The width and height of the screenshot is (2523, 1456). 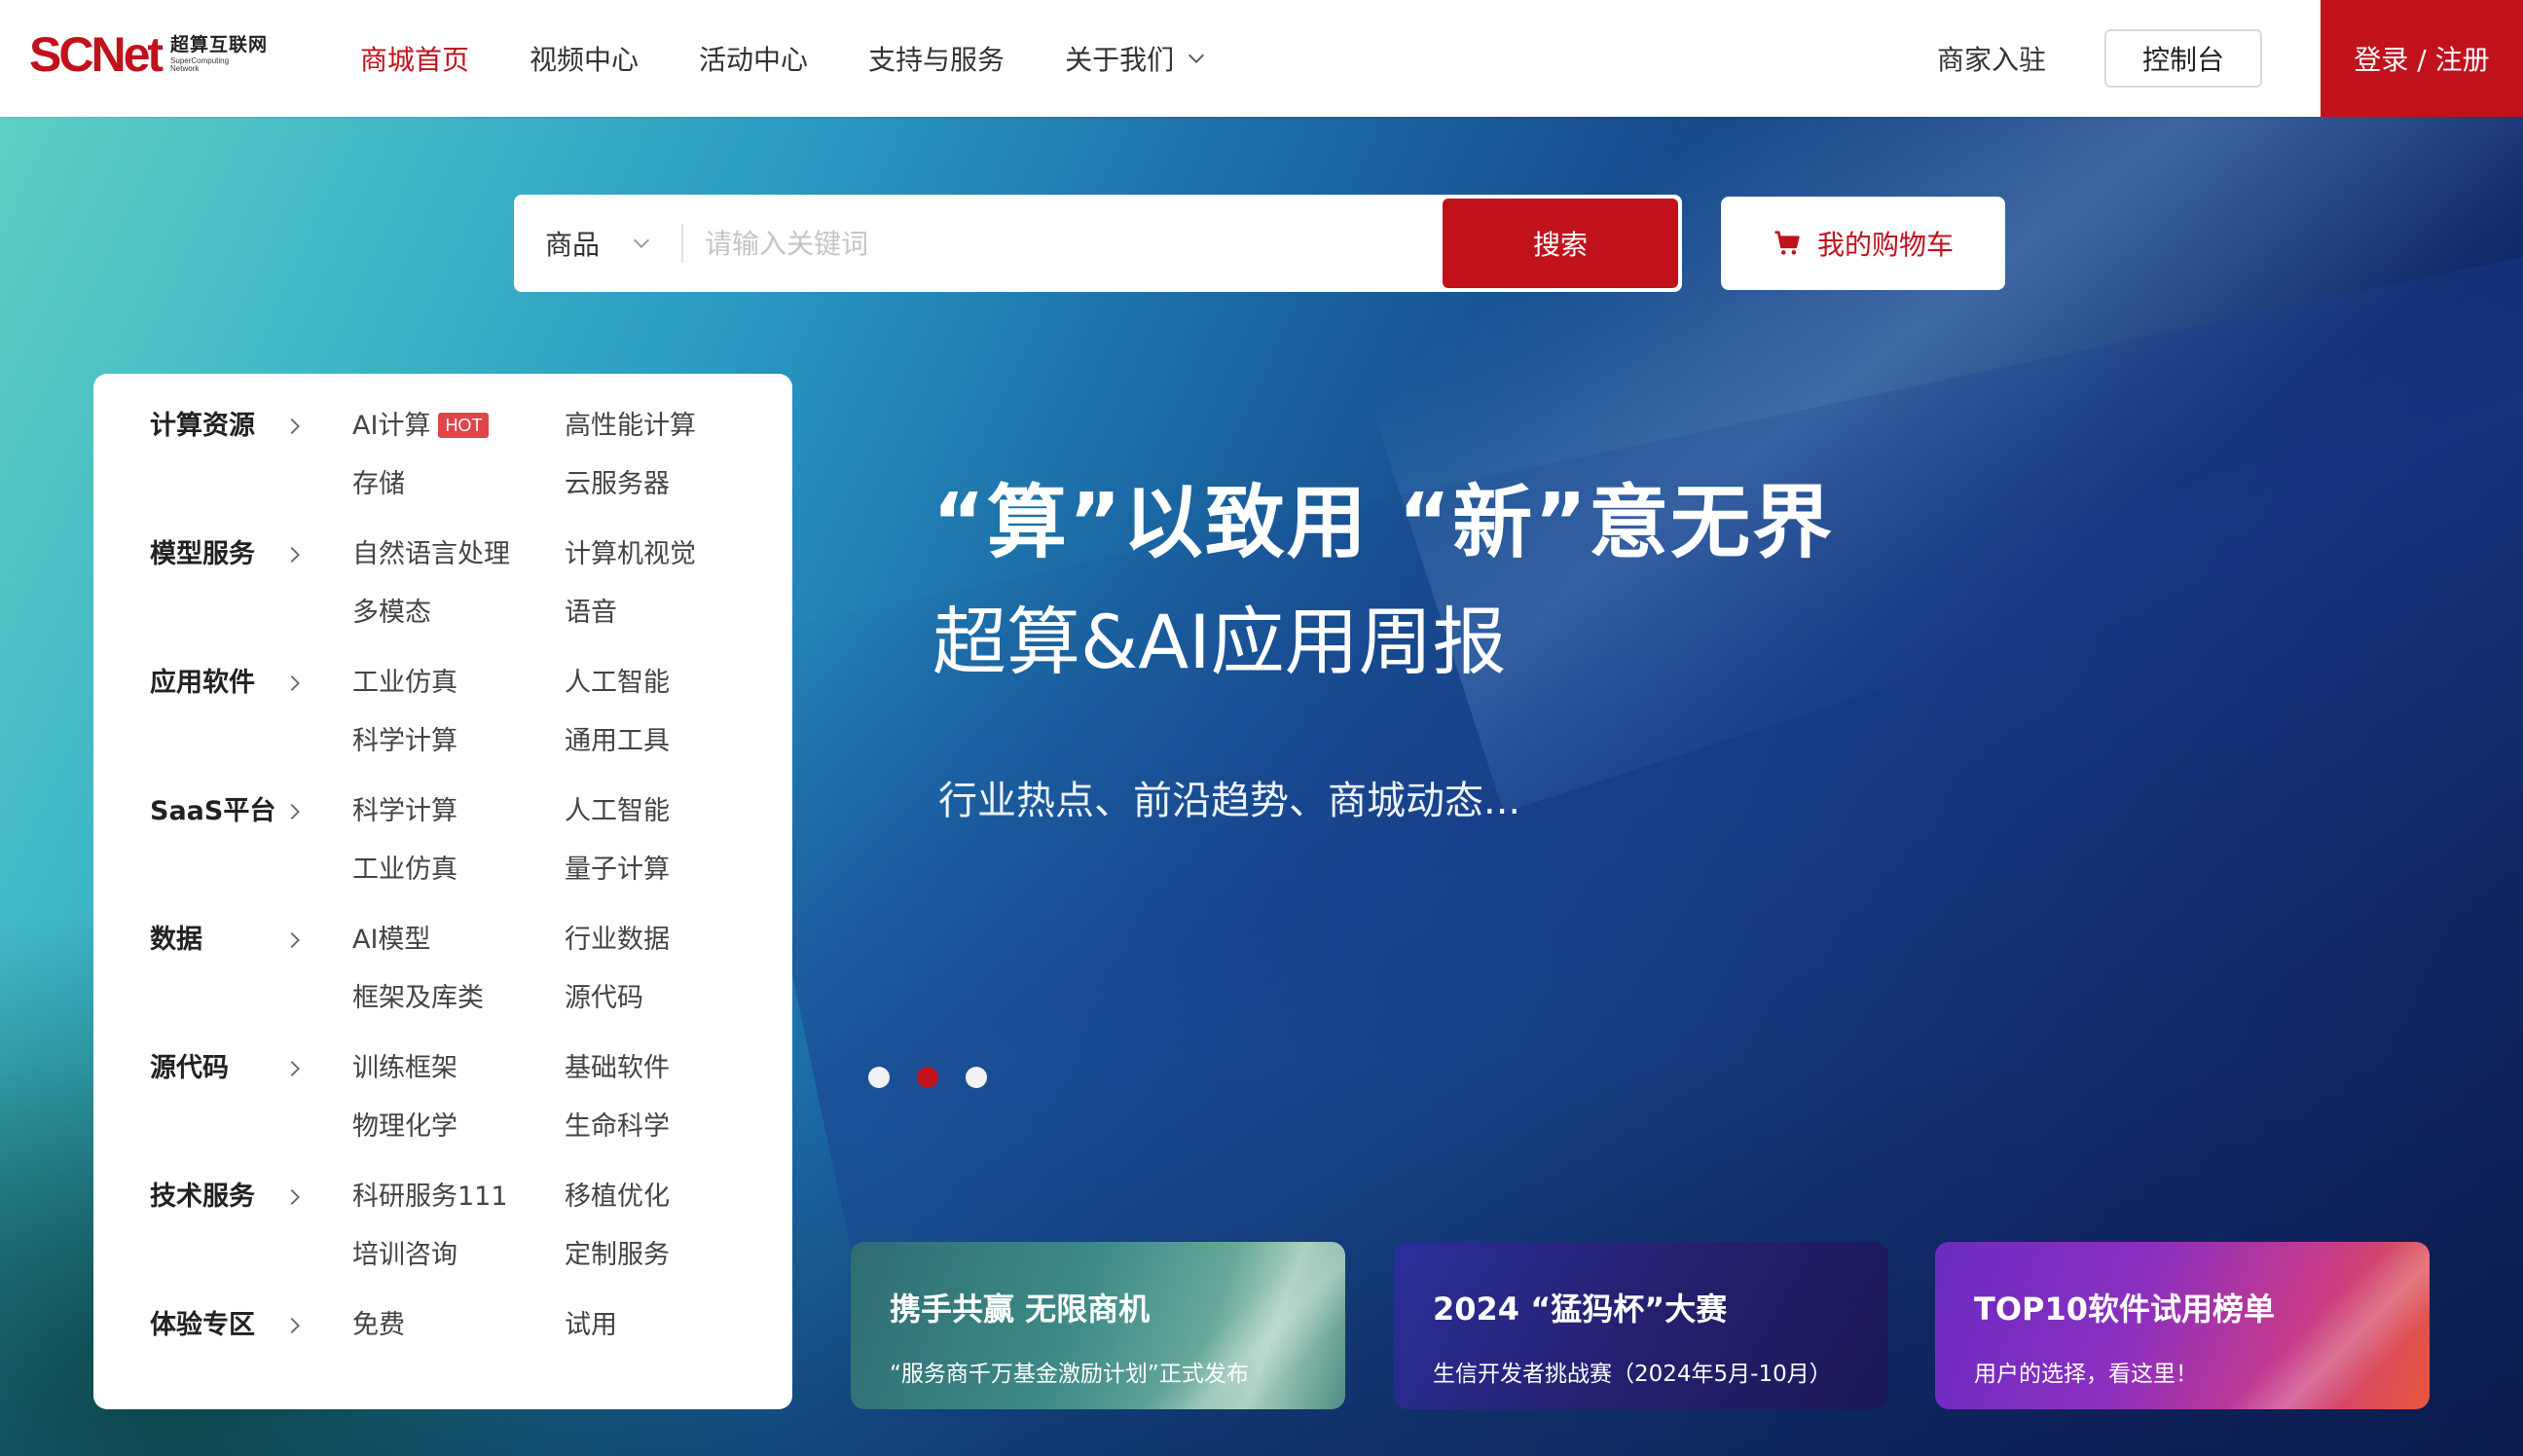 I want to click on category-link-label: AI计算, so click(x=391, y=426).